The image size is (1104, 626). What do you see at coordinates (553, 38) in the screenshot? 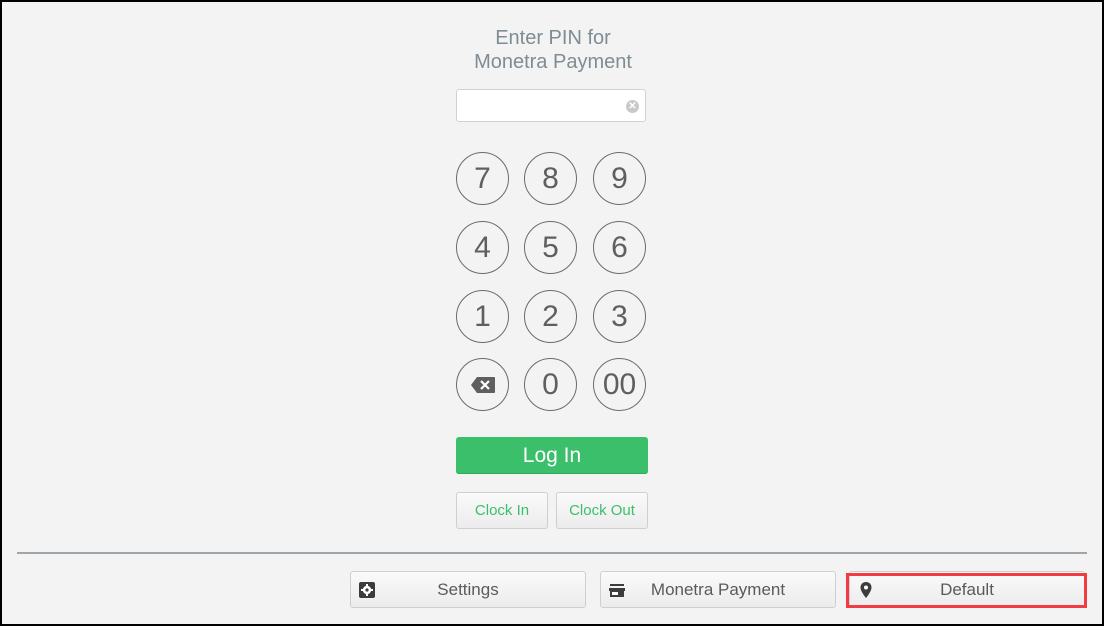
I see `title-line-1: Enter PIN for` at bounding box center [553, 38].